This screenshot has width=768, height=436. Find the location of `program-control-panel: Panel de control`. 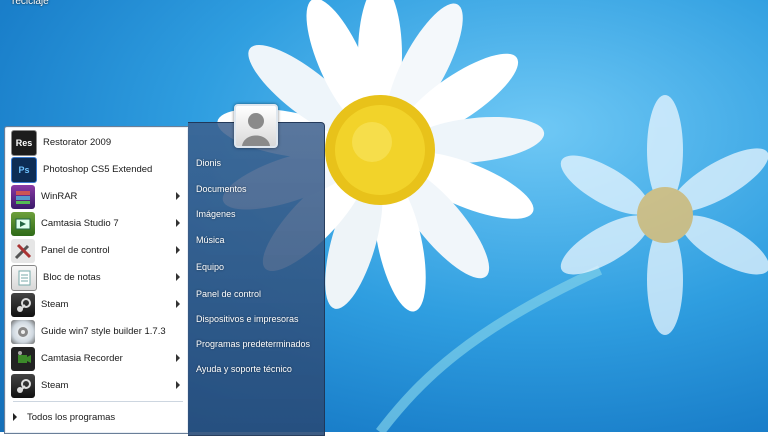

program-control-panel: Panel de control is located at coordinates (96, 250).